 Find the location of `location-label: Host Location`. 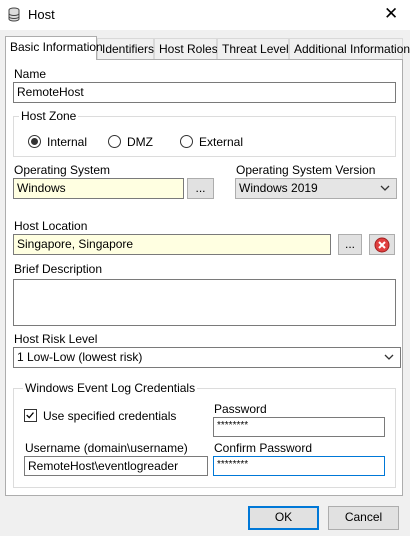

location-label: Host Location is located at coordinates (51, 226).